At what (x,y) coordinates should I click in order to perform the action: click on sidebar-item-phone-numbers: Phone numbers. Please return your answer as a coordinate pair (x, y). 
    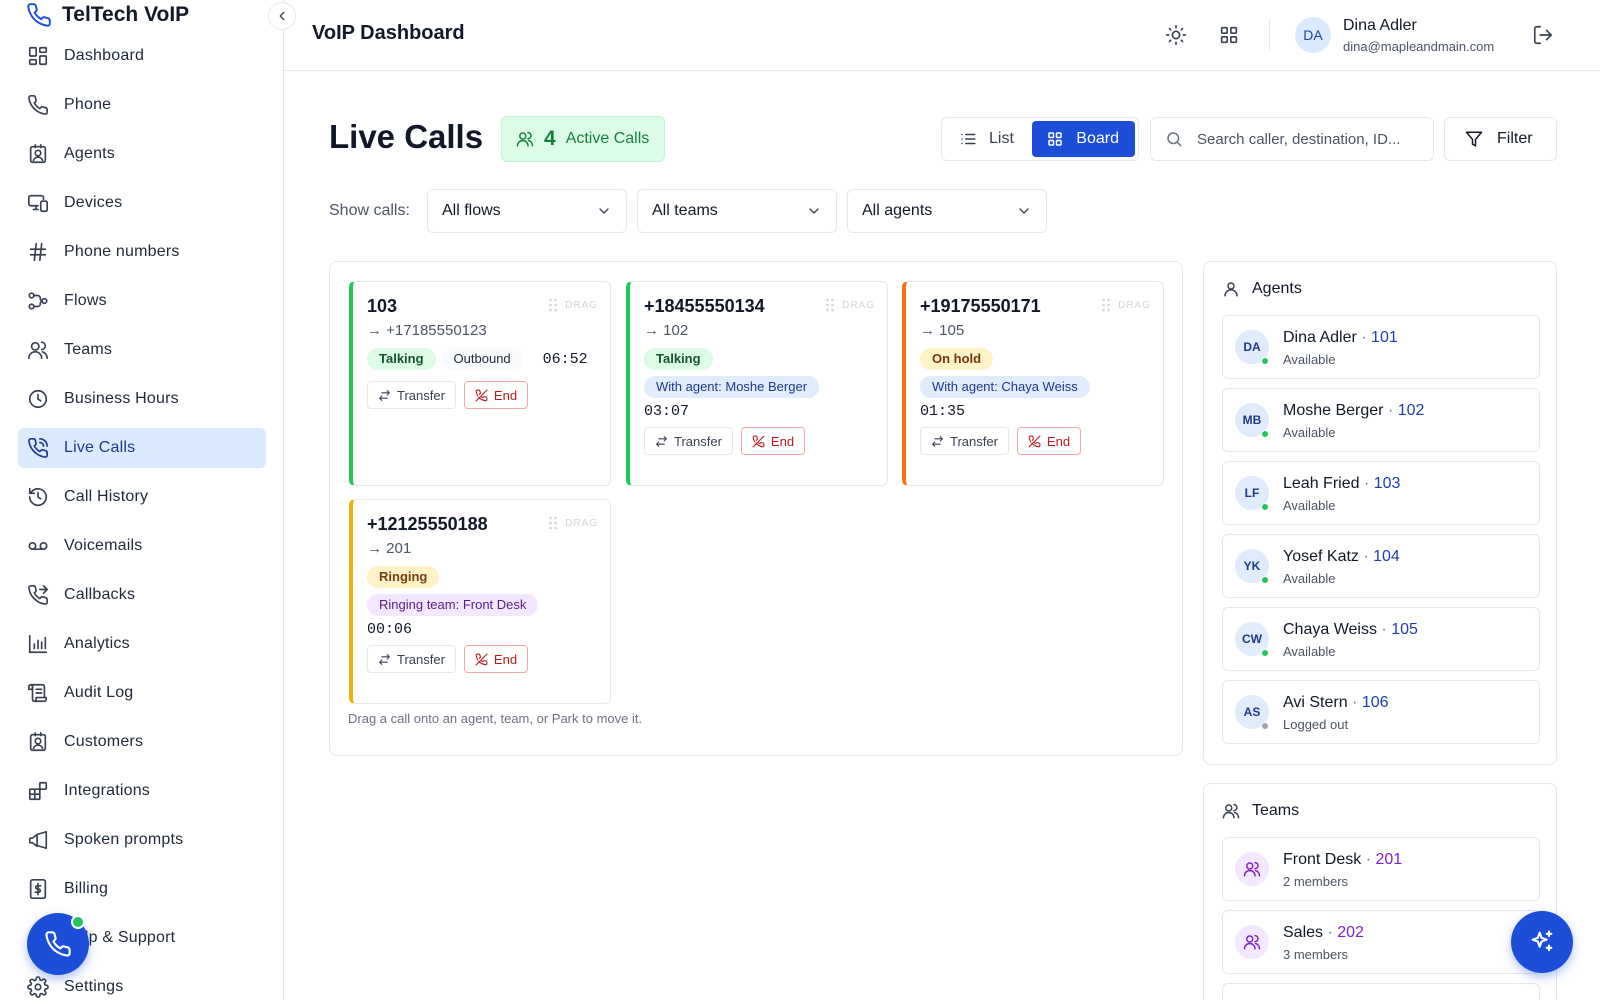
    Looking at the image, I should click on (142, 252).